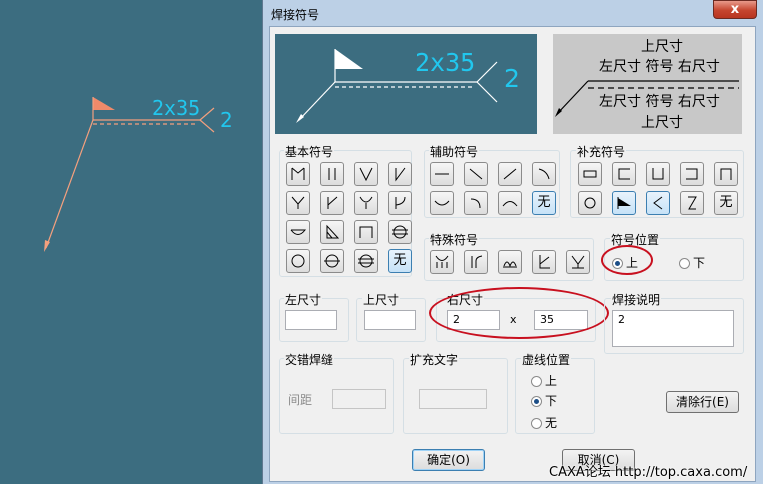  I want to click on auxiliary-symbols-label: 辅助符号, so click(454, 151).